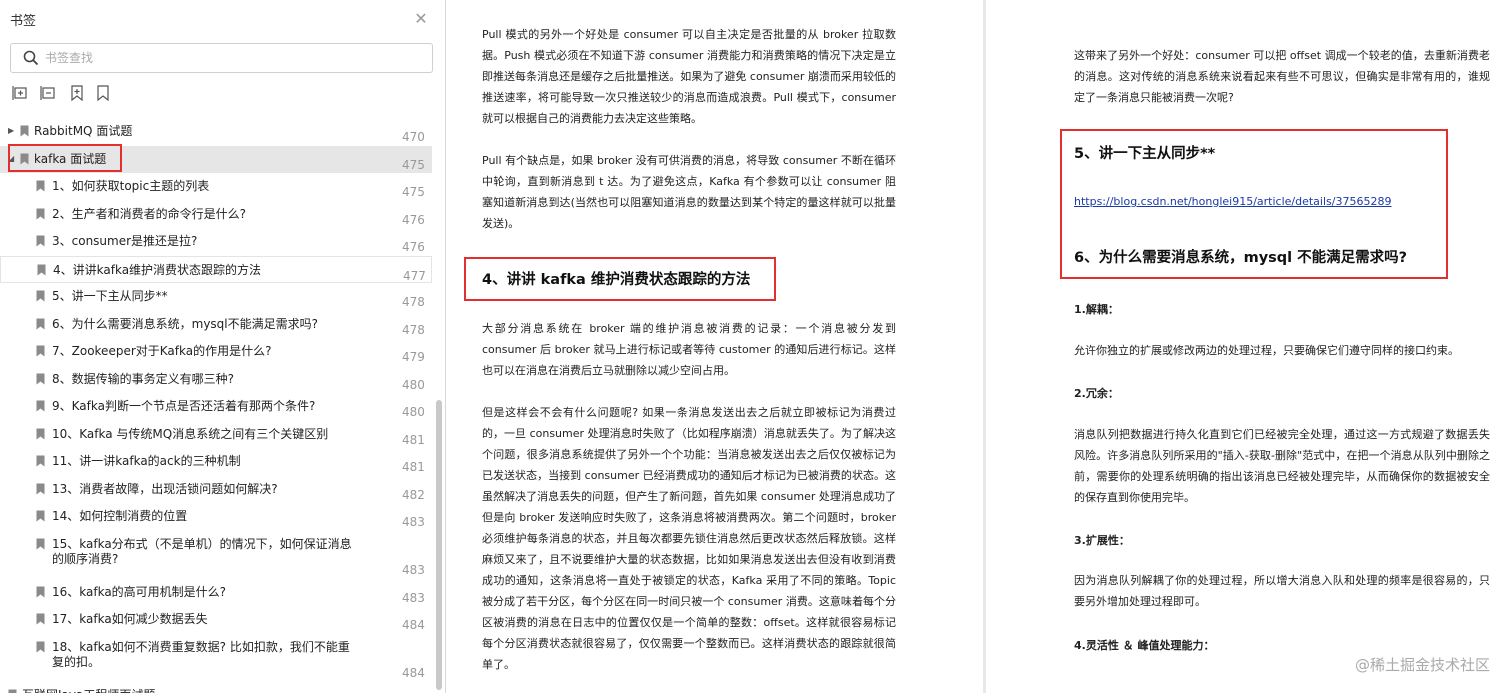 This screenshot has height=693, width=1512. I want to click on bookmark-item: 4、讲讲kafka维护消费状态跟踪的方法 477, so click(216, 269).